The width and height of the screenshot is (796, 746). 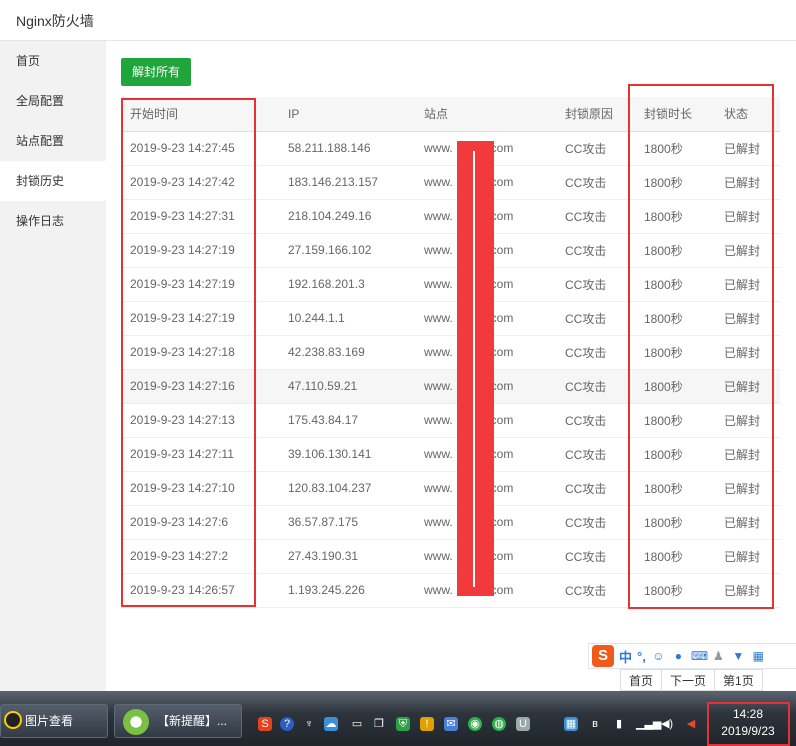 I want to click on green-app-tray-icon: ◉, so click(x=475, y=724).